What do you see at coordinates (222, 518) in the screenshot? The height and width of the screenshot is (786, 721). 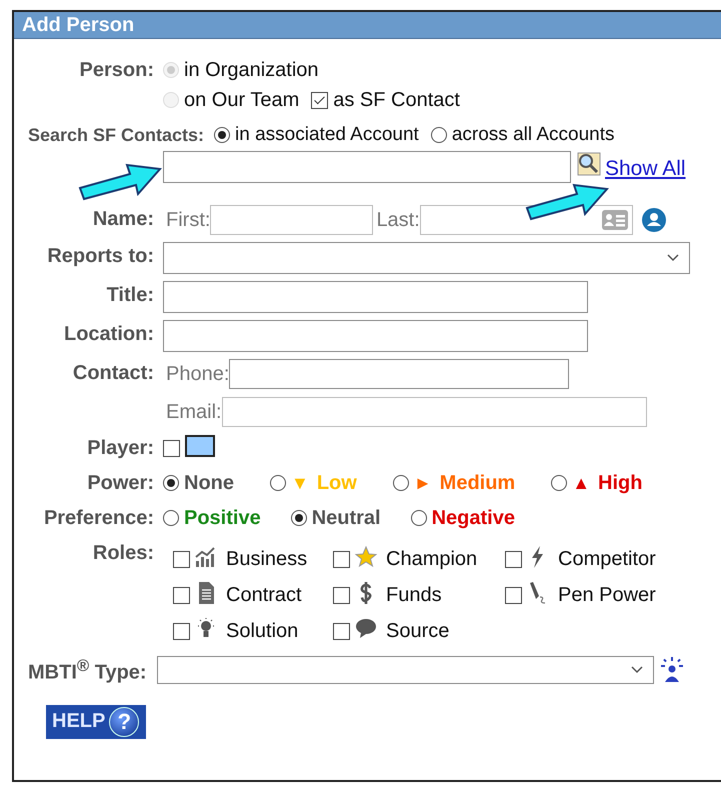 I see `option-label: Positive` at bounding box center [222, 518].